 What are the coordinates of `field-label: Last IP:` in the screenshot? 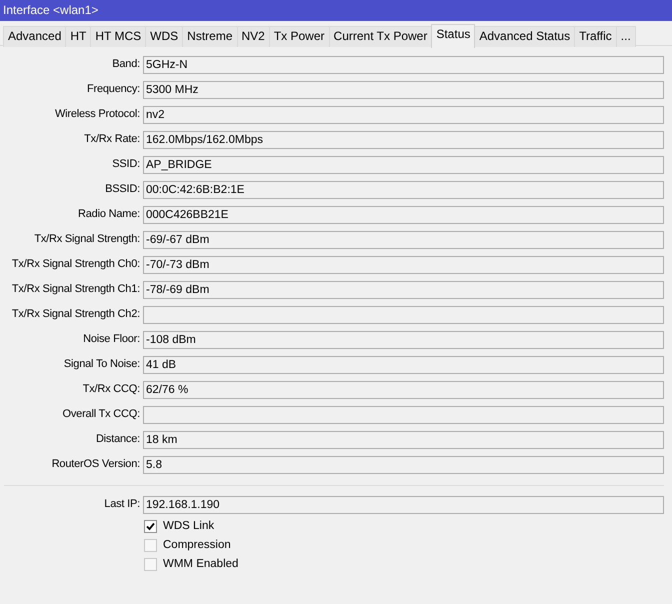 It's located at (121, 504).